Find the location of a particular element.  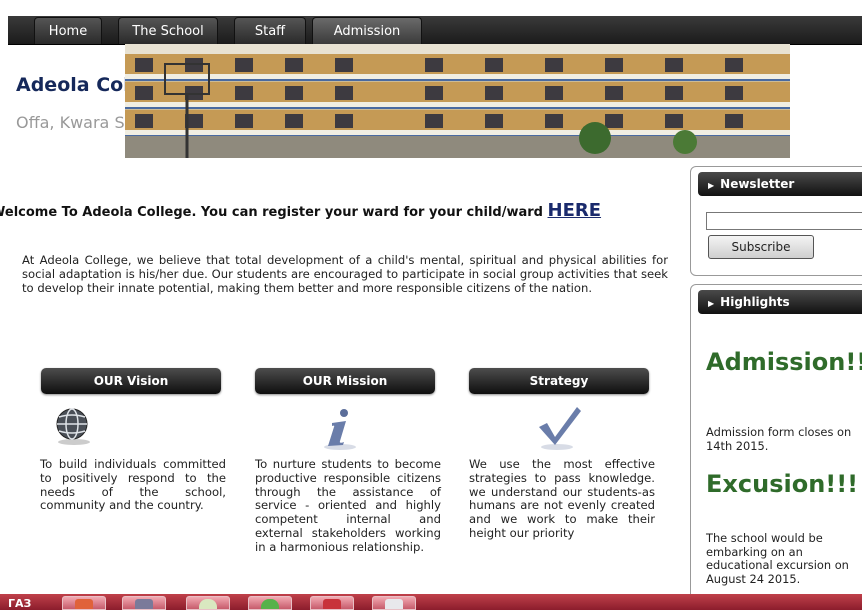

highlight-title: Excusion!!! is located at coordinates (782, 484).